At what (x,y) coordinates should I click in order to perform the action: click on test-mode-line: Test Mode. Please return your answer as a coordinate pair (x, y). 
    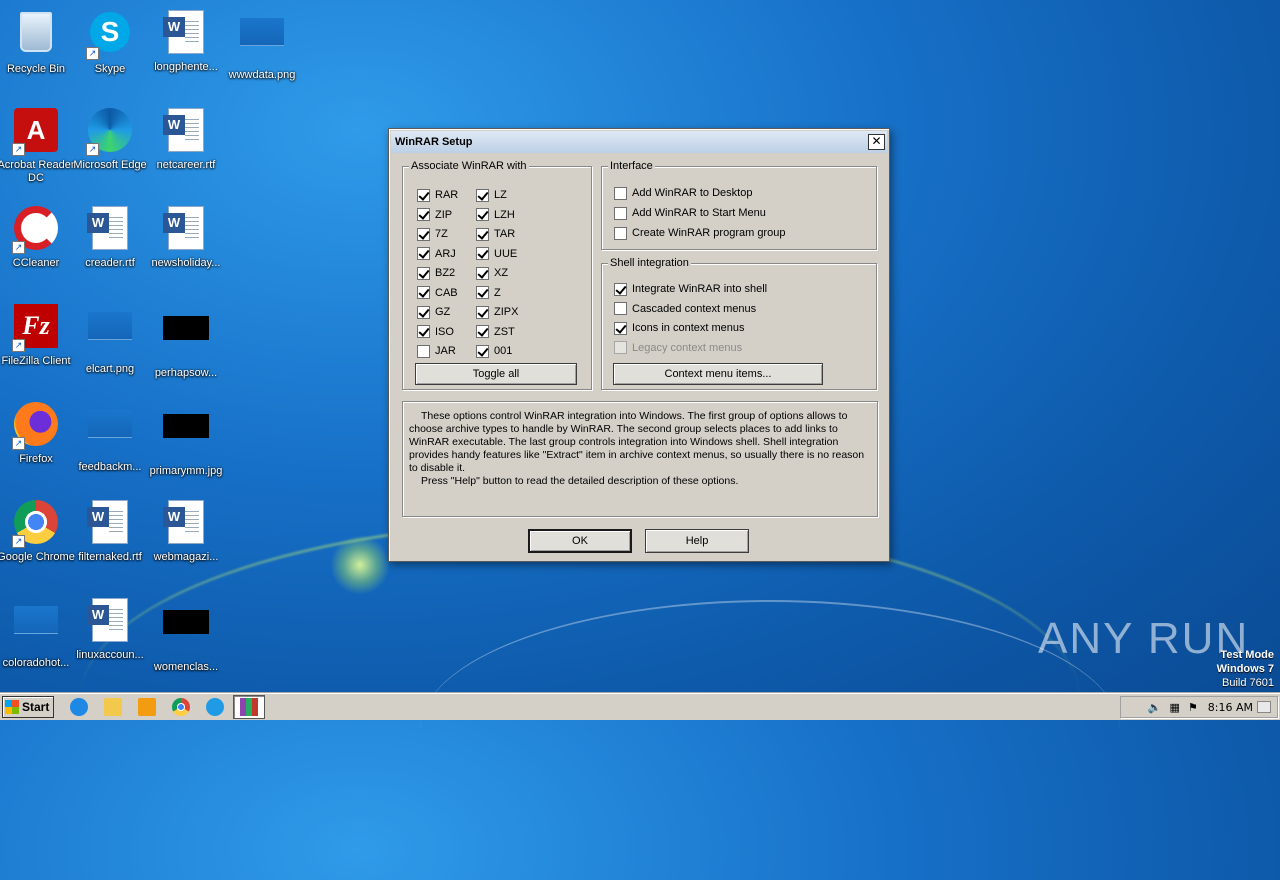
    Looking at the image, I should click on (1247, 655).